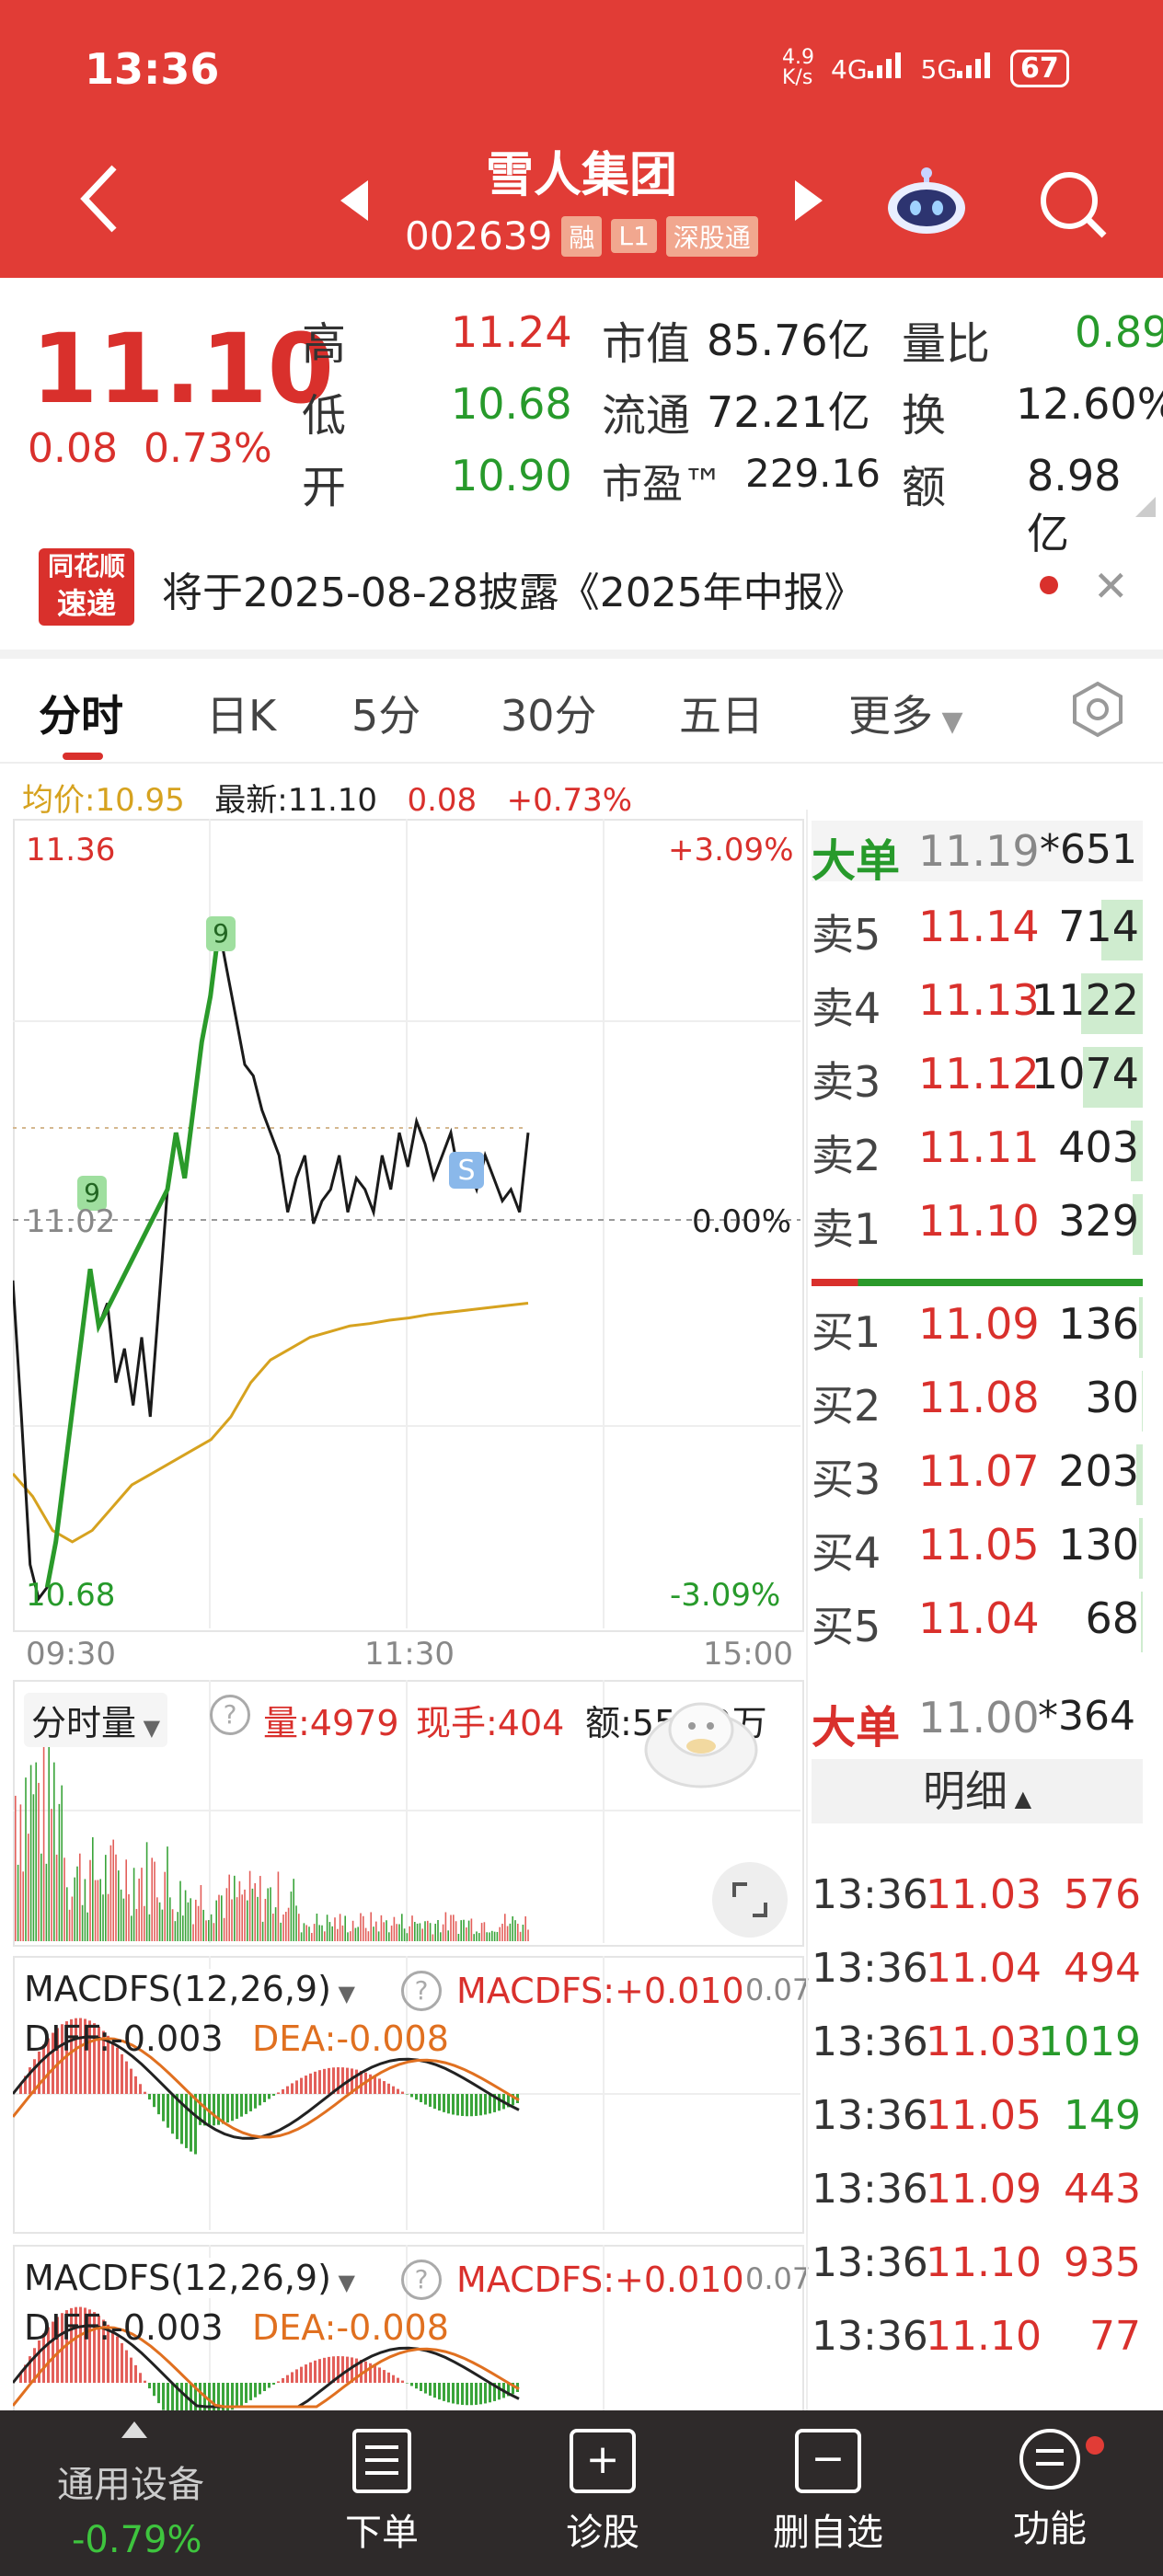 The height and width of the screenshot is (2576, 1163). I want to click on macd-value: MACDFS:+0.010, so click(600, 2280).